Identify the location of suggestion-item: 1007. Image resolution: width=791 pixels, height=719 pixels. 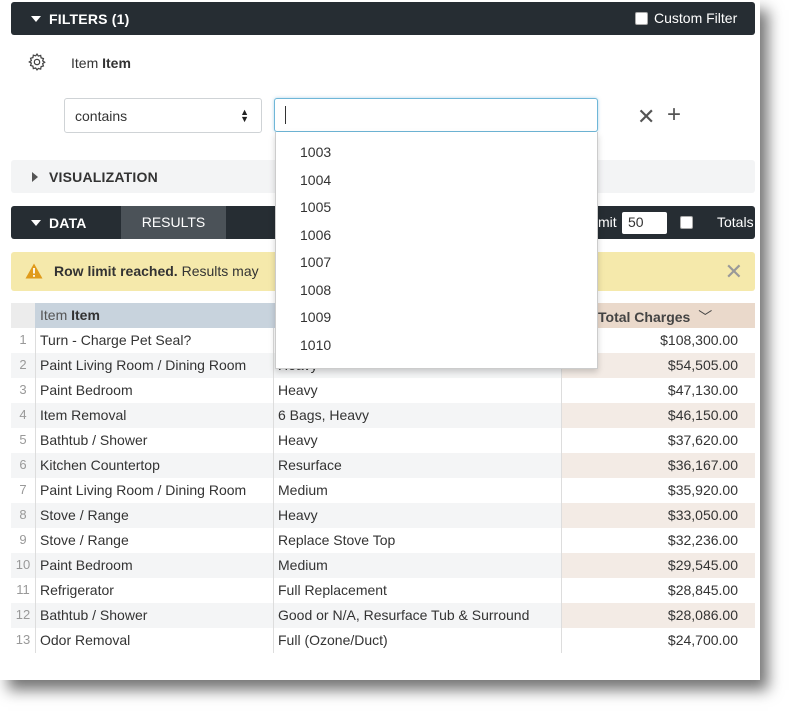
(315, 262).